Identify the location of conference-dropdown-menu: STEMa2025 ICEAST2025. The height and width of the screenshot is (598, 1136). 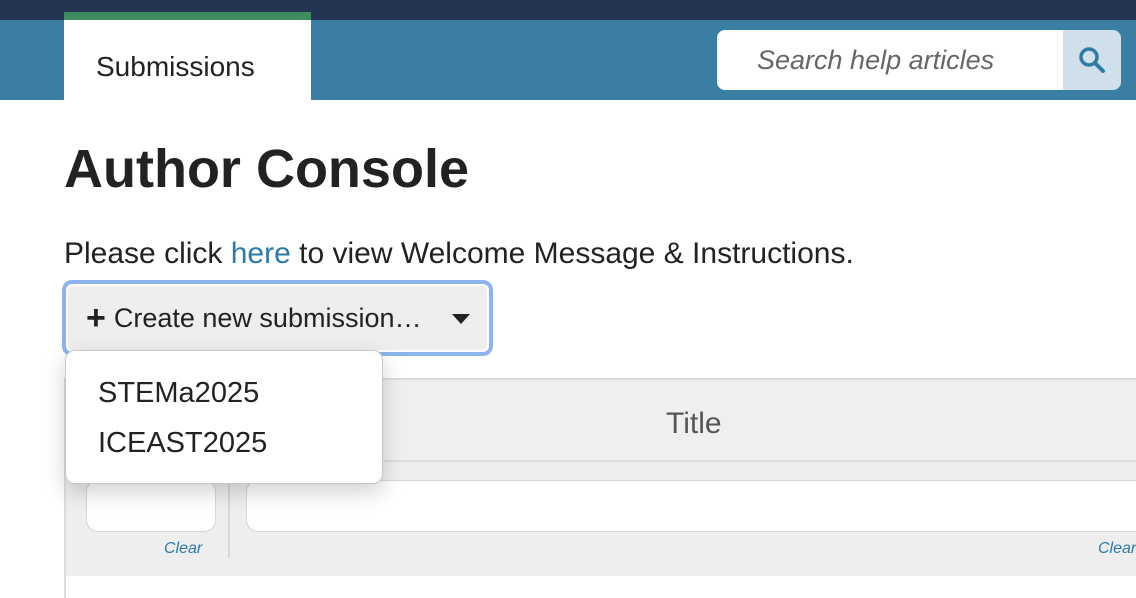
(224, 417).